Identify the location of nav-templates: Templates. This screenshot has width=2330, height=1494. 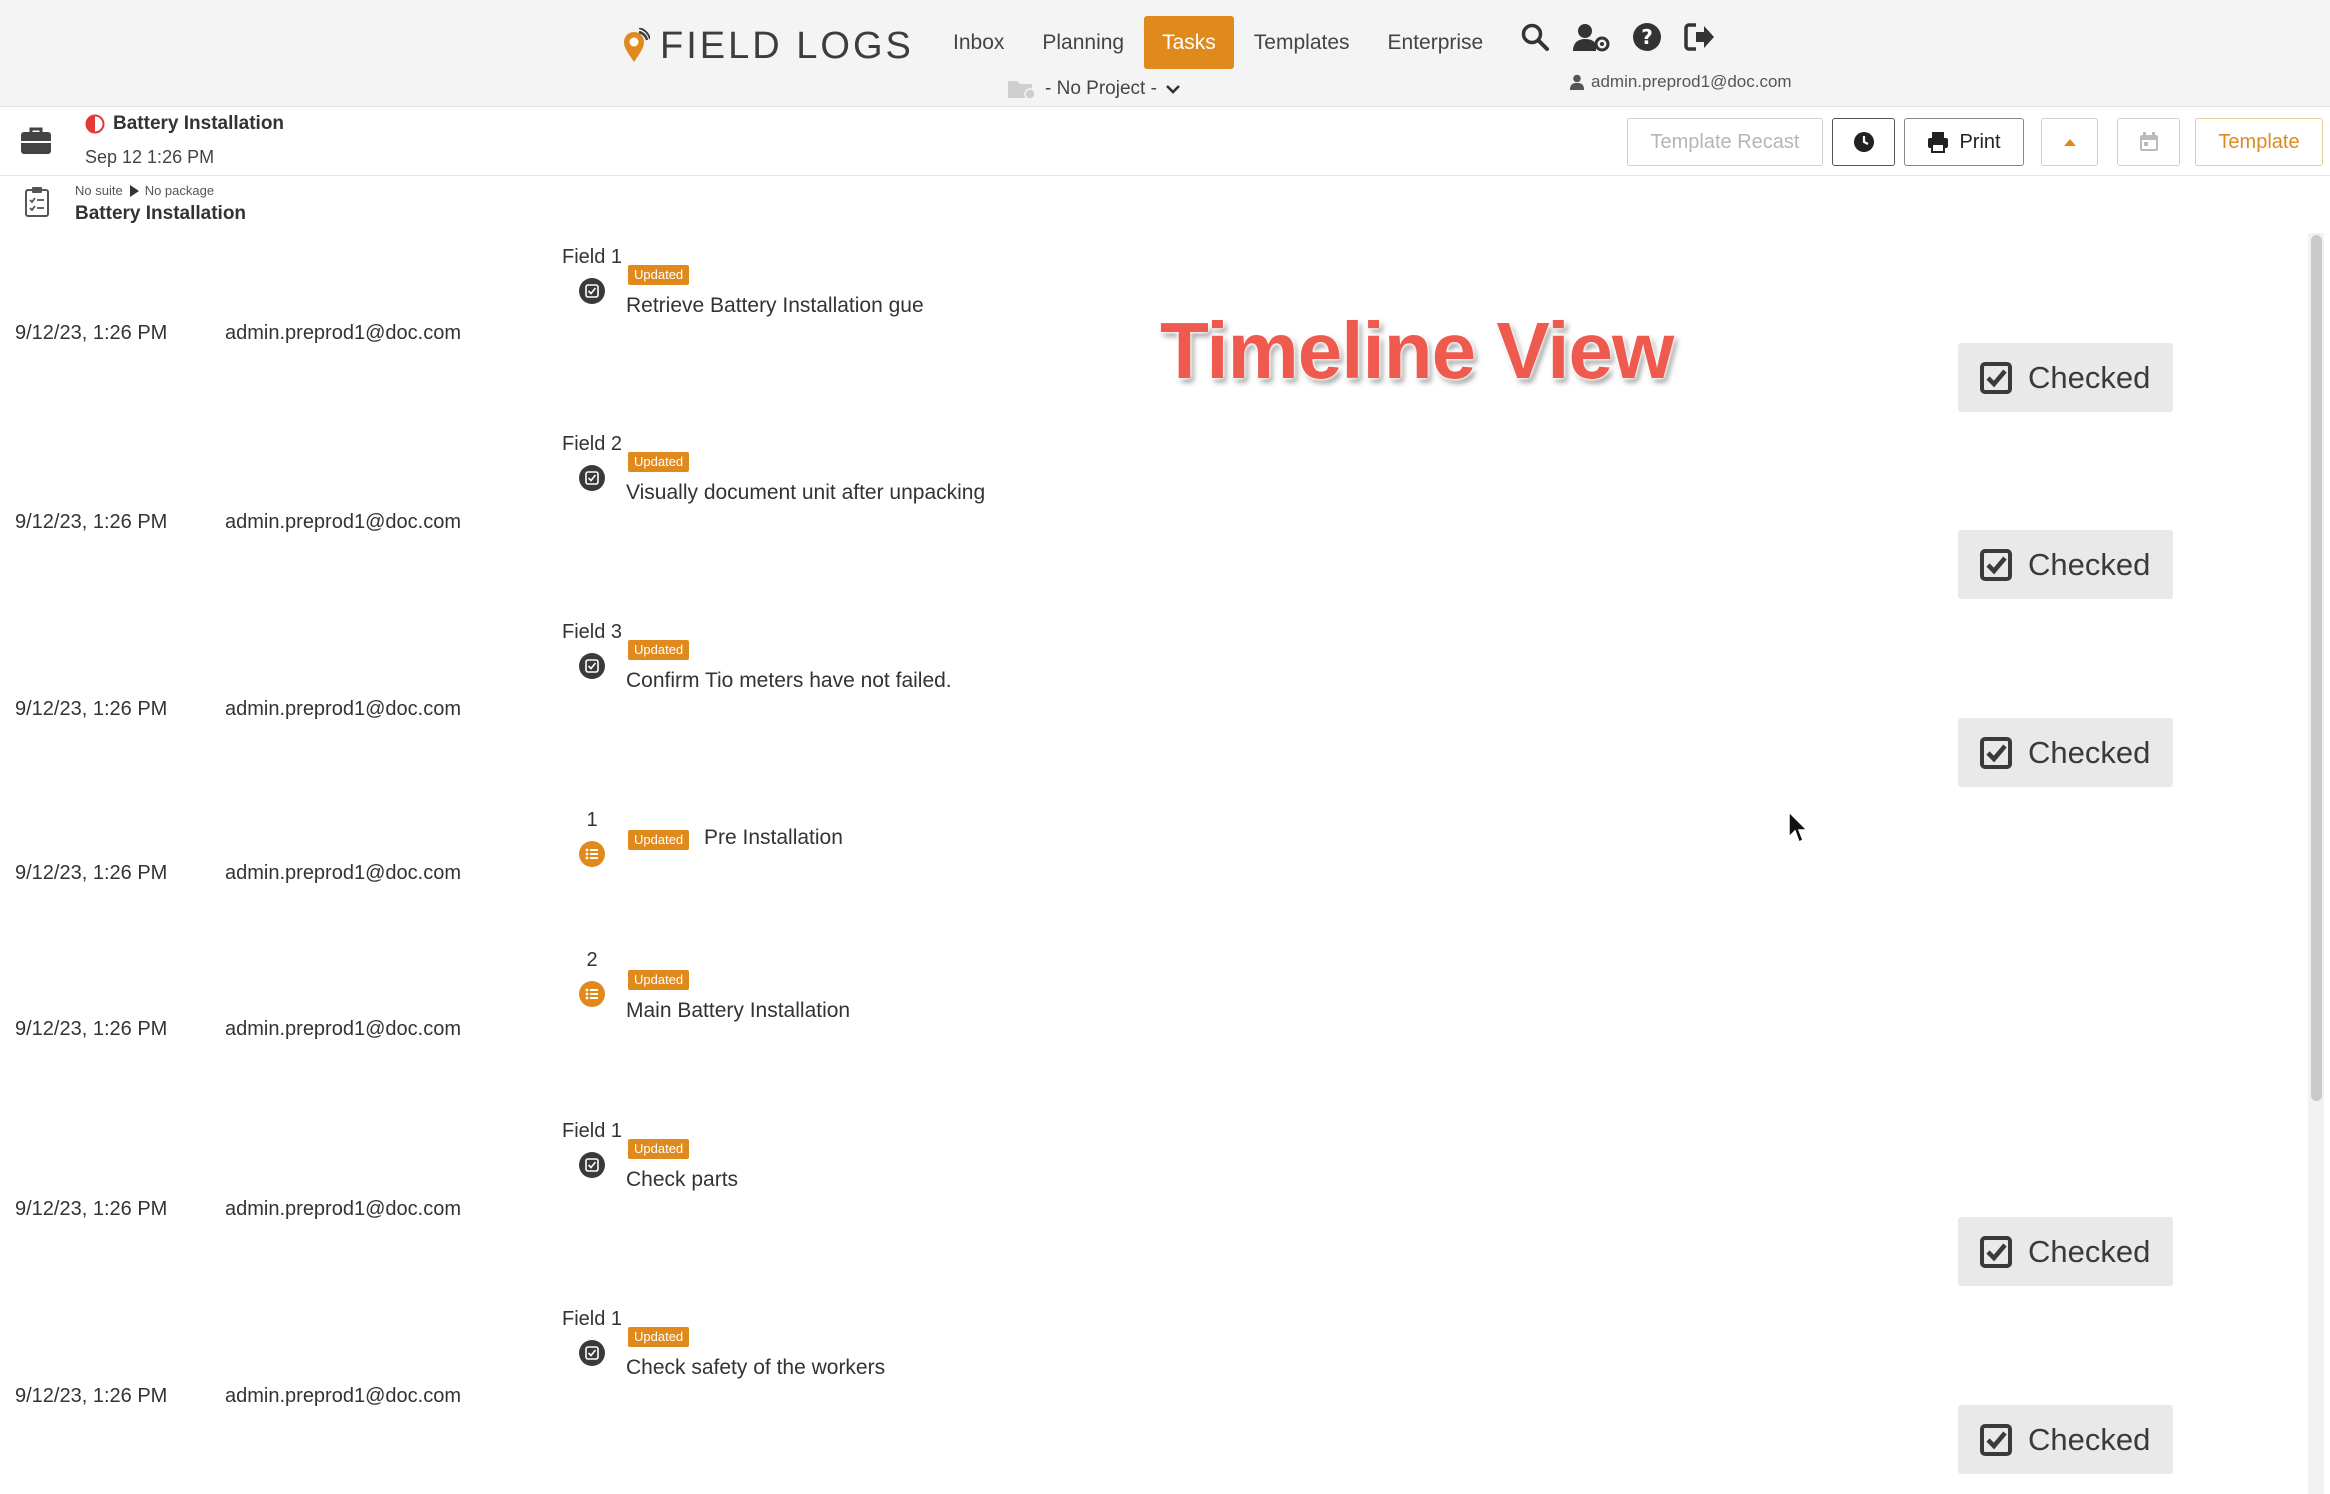
(1302, 42).